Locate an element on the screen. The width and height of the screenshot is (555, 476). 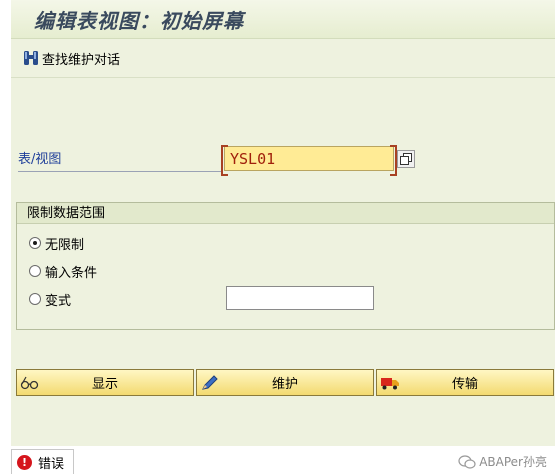
binoculars-icon is located at coordinates (31, 58).